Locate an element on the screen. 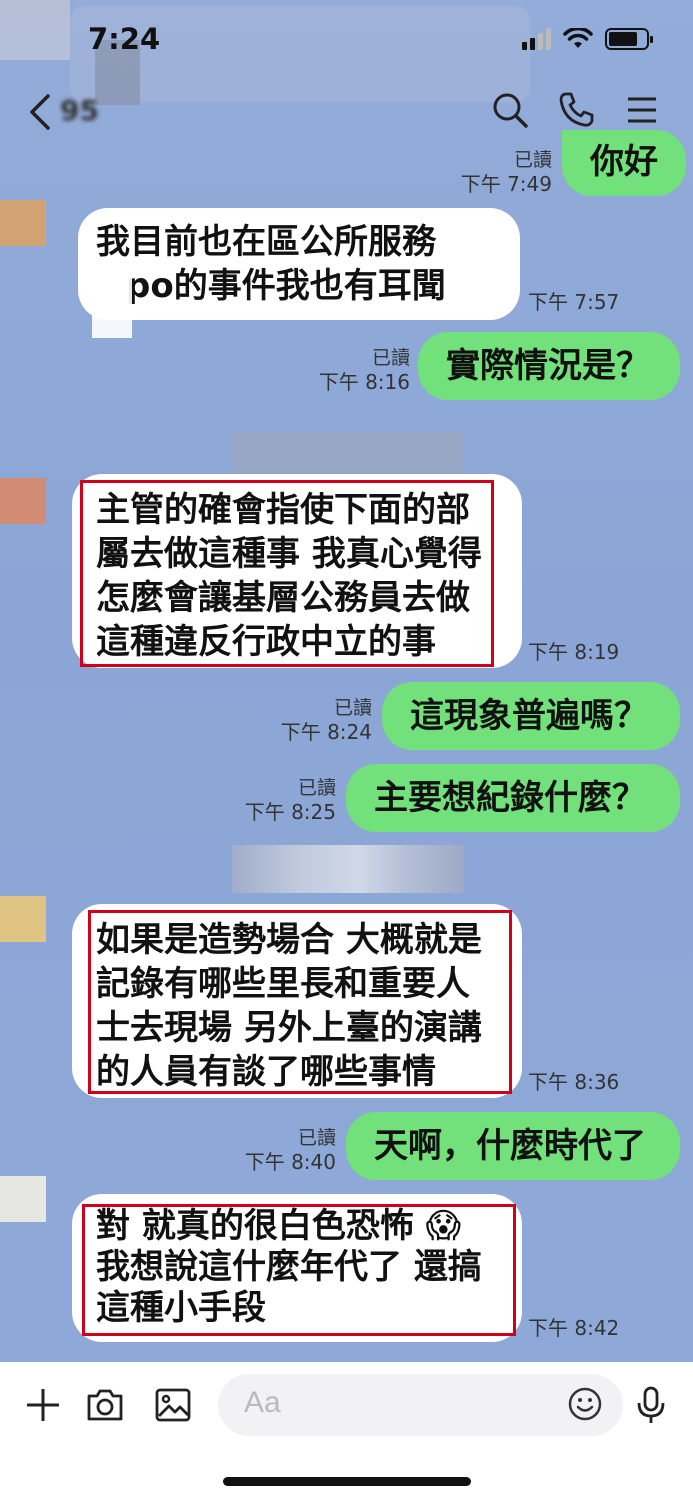 This screenshot has width=693, height=1499. message-bubble-outgoing: 天啊，什麼時代了 is located at coordinates (513, 1146).